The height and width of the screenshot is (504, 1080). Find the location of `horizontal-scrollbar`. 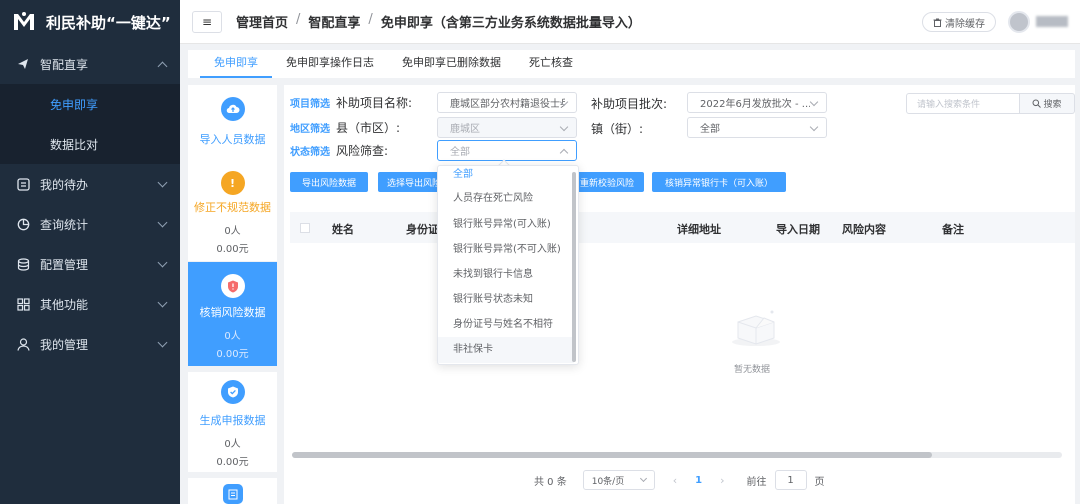

horizontal-scrollbar is located at coordinates (677, 455).